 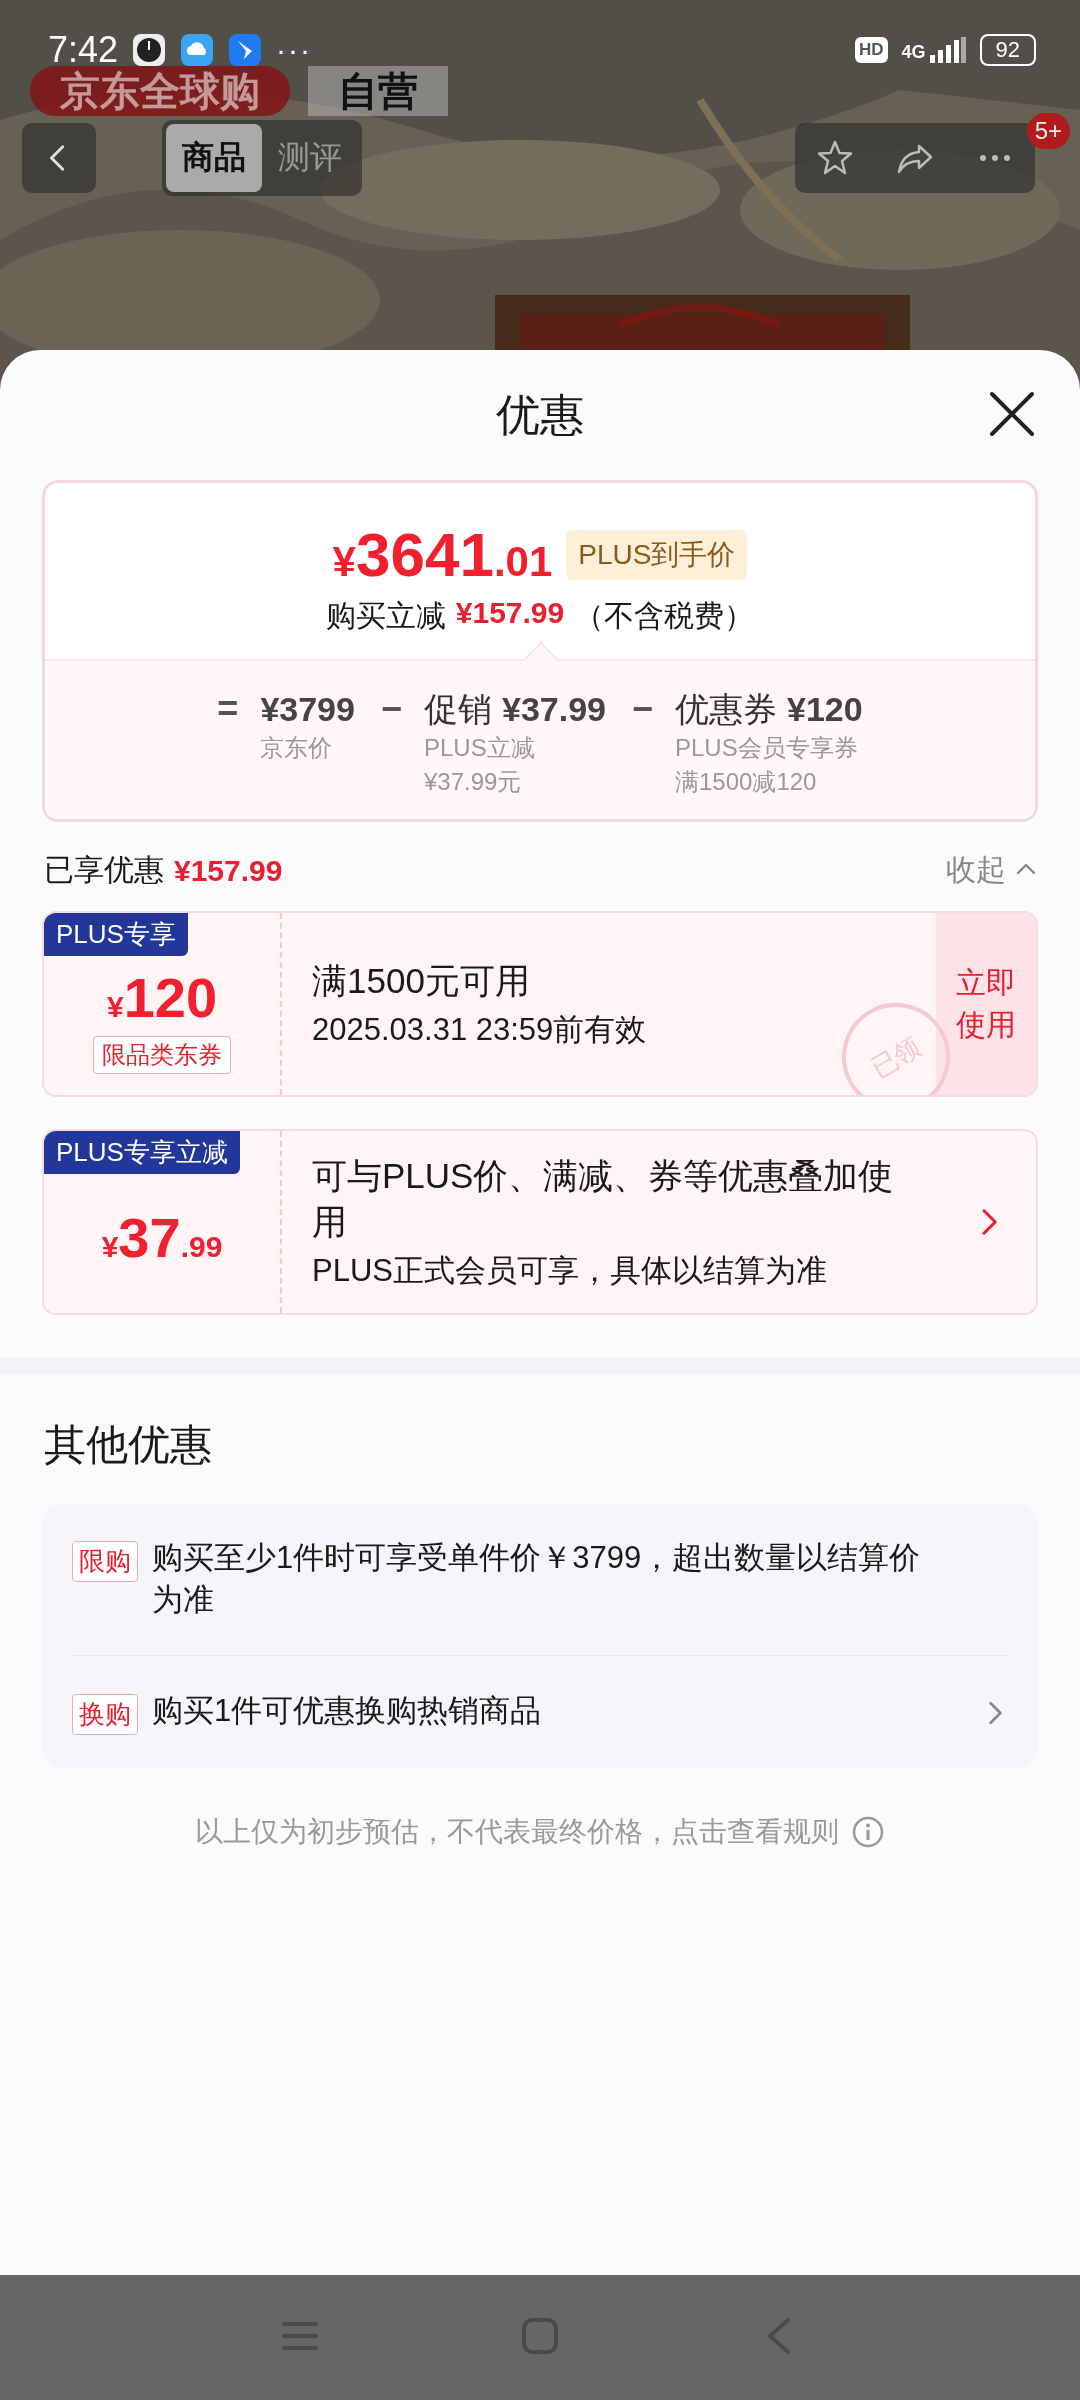 I want to click on enjoyed-discount-label: 已享优惠, so click(x=104, y=870).